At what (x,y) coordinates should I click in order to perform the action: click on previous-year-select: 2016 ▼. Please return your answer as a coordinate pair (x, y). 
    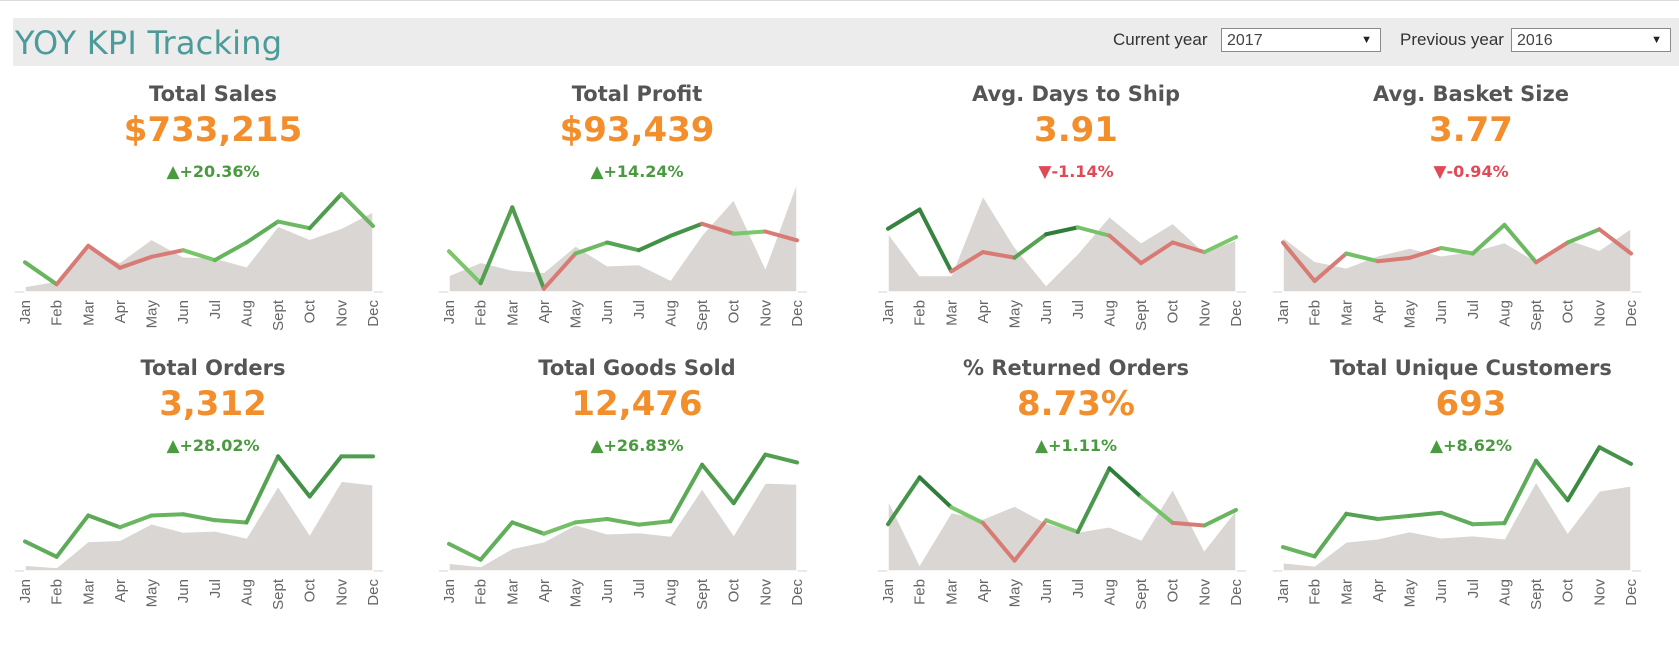
    Looking at the image, I should click on (1591, 40).